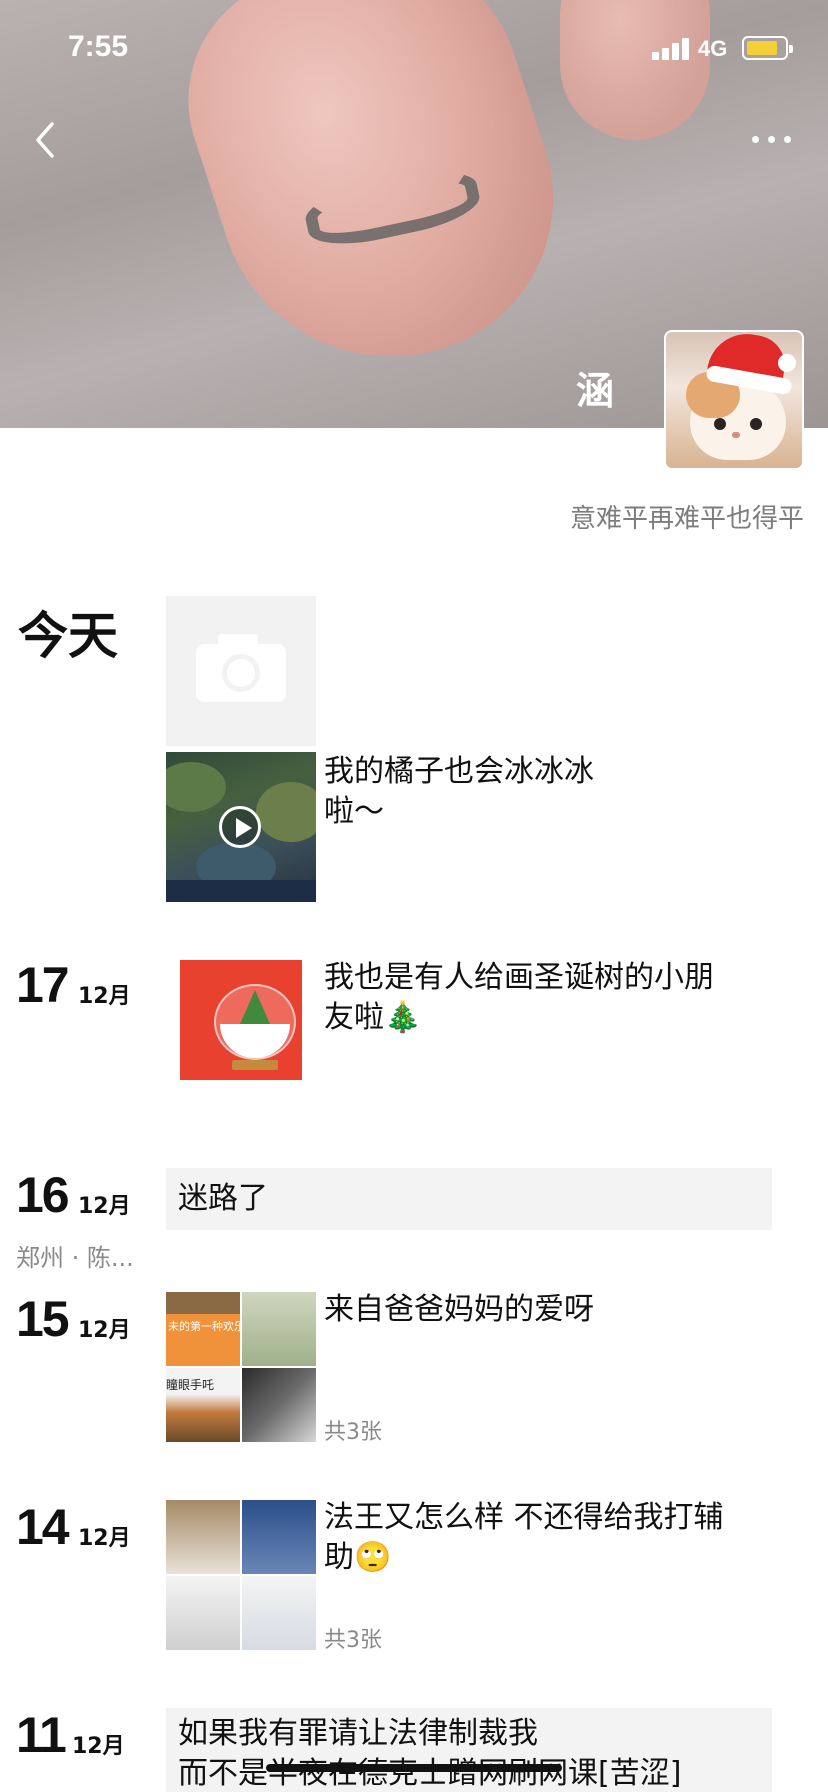  I want to click on date-day: 15, so click(43, 1319).